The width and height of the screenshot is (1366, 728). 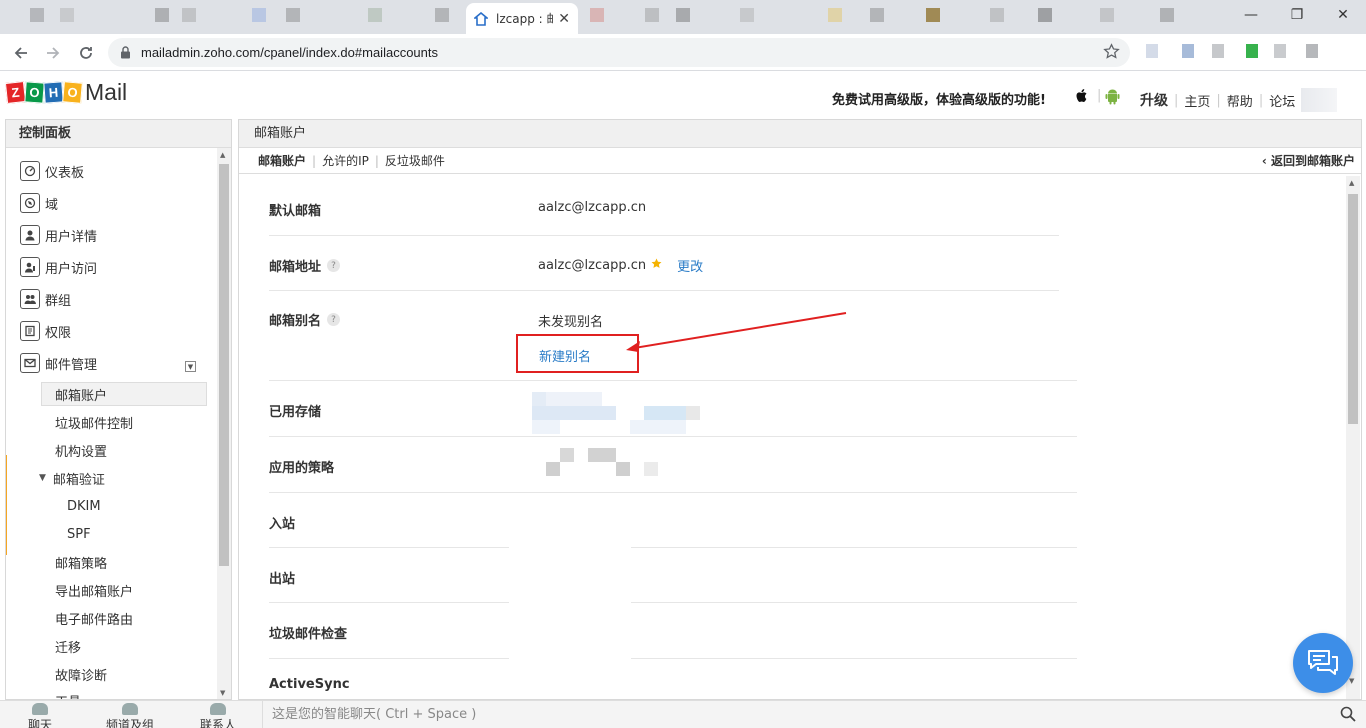 I want to click on tab-allowed-ip: 允许的IP, so click(x=345, y=160).